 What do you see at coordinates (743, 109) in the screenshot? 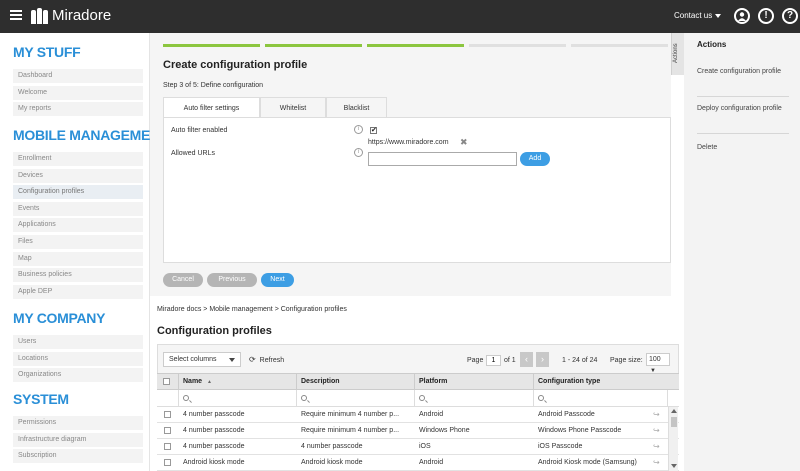
I see `action-deploy-configuration-profile: Deploy configuration profile` at bounding box center [743, 109].